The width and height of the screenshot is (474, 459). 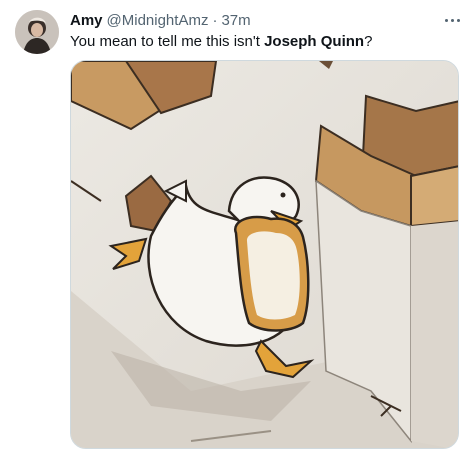 What do you see at coordinates (452, 20) in the screenshot?
I see `more-options-icon` at bounding box center [452, 20].